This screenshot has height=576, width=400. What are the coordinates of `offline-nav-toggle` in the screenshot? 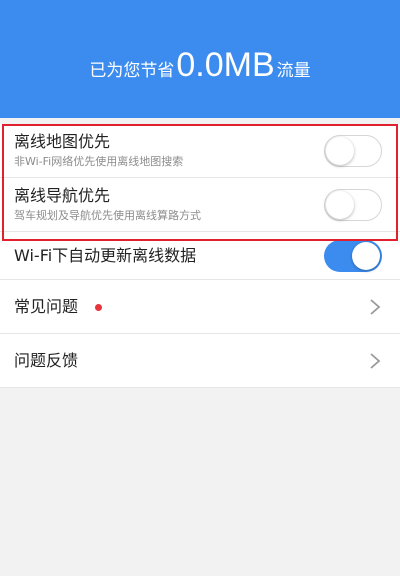 It's located at (353, 204).